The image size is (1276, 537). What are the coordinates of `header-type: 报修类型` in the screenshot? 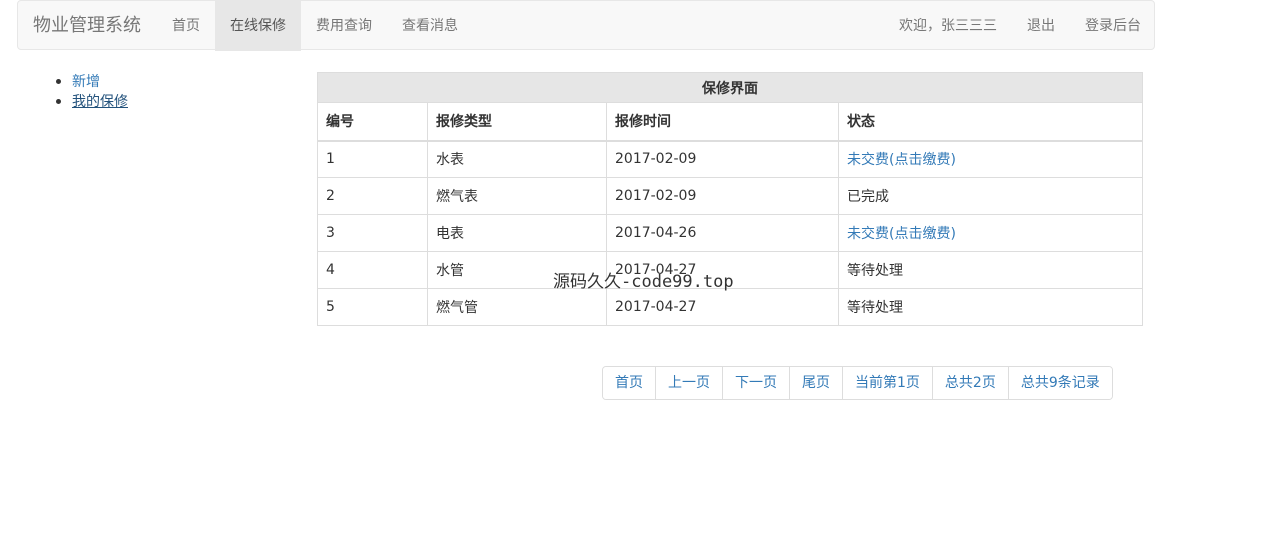 It's located at (517, 122).